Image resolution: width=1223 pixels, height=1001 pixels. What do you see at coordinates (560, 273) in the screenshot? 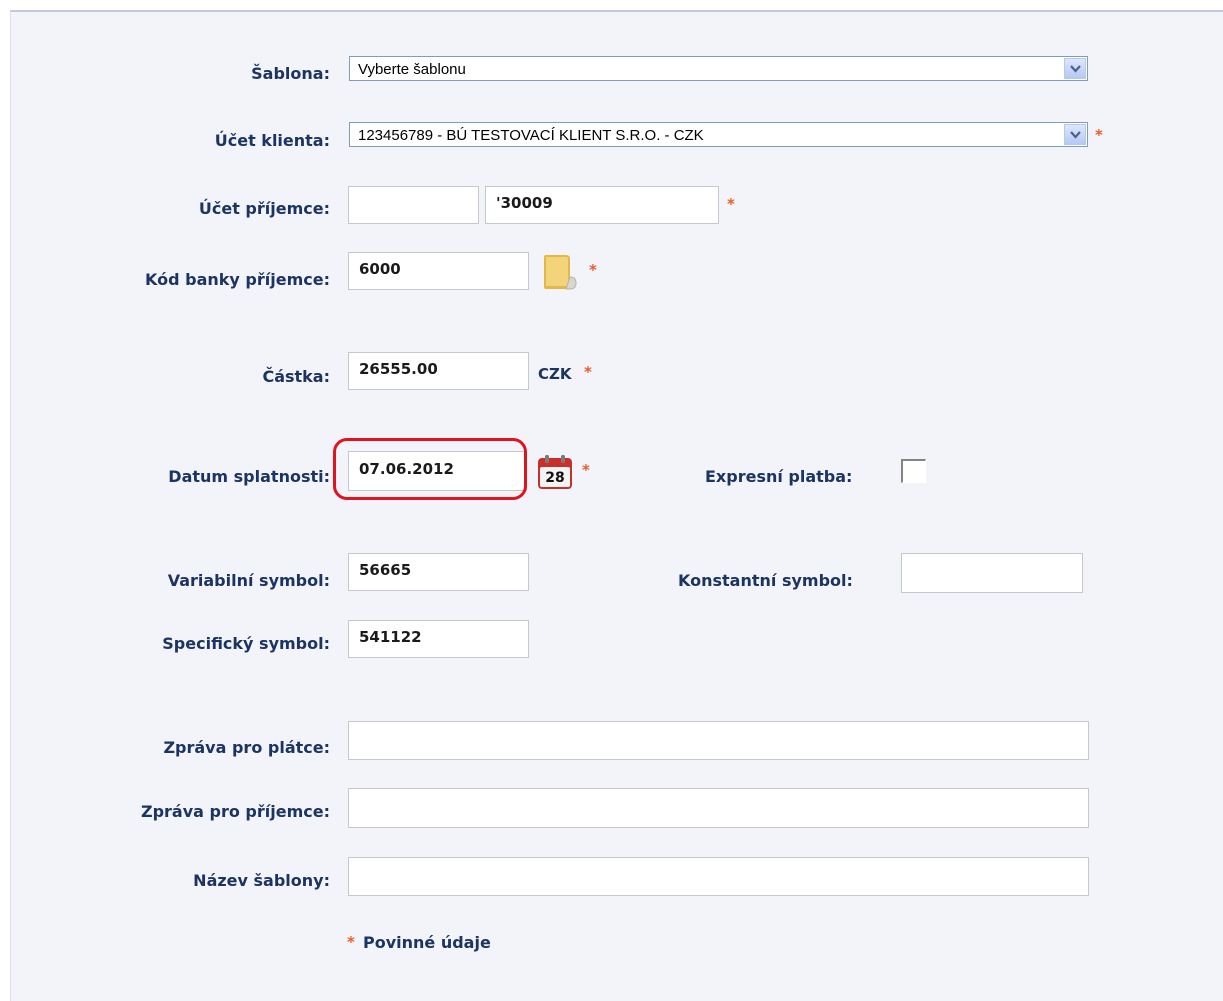
I see `folder-icon` at bounding box center [560, 273].